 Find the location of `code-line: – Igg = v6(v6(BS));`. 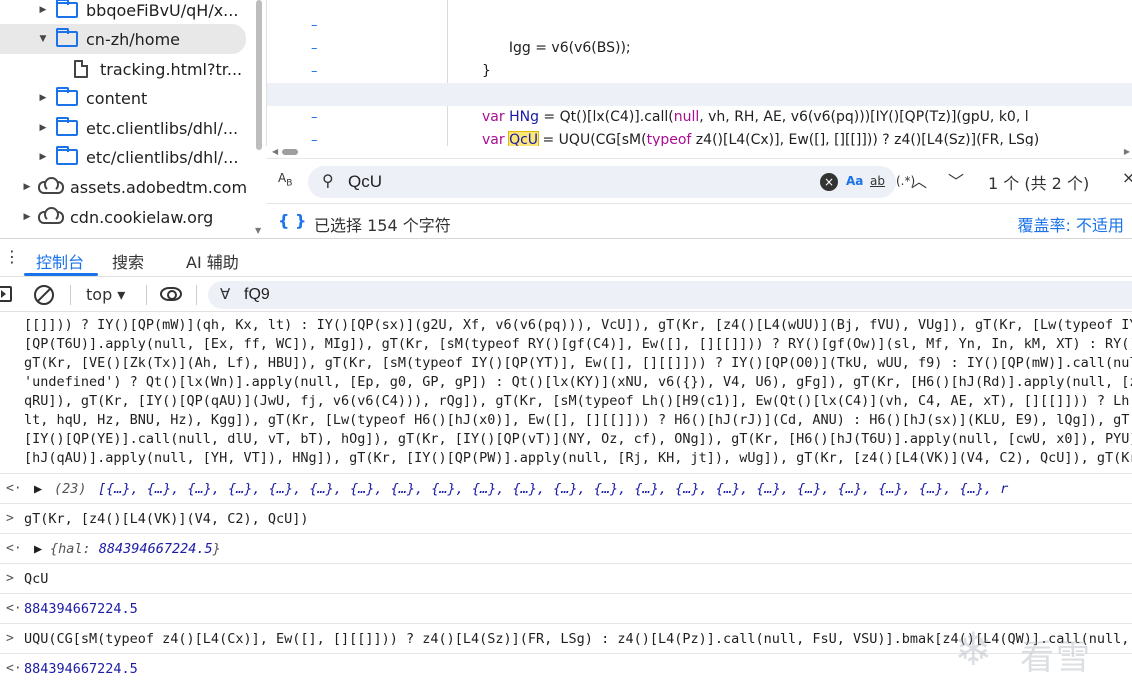

code-line: – Igg = v6(v6(BS)); is located at coordinates (699, 28).